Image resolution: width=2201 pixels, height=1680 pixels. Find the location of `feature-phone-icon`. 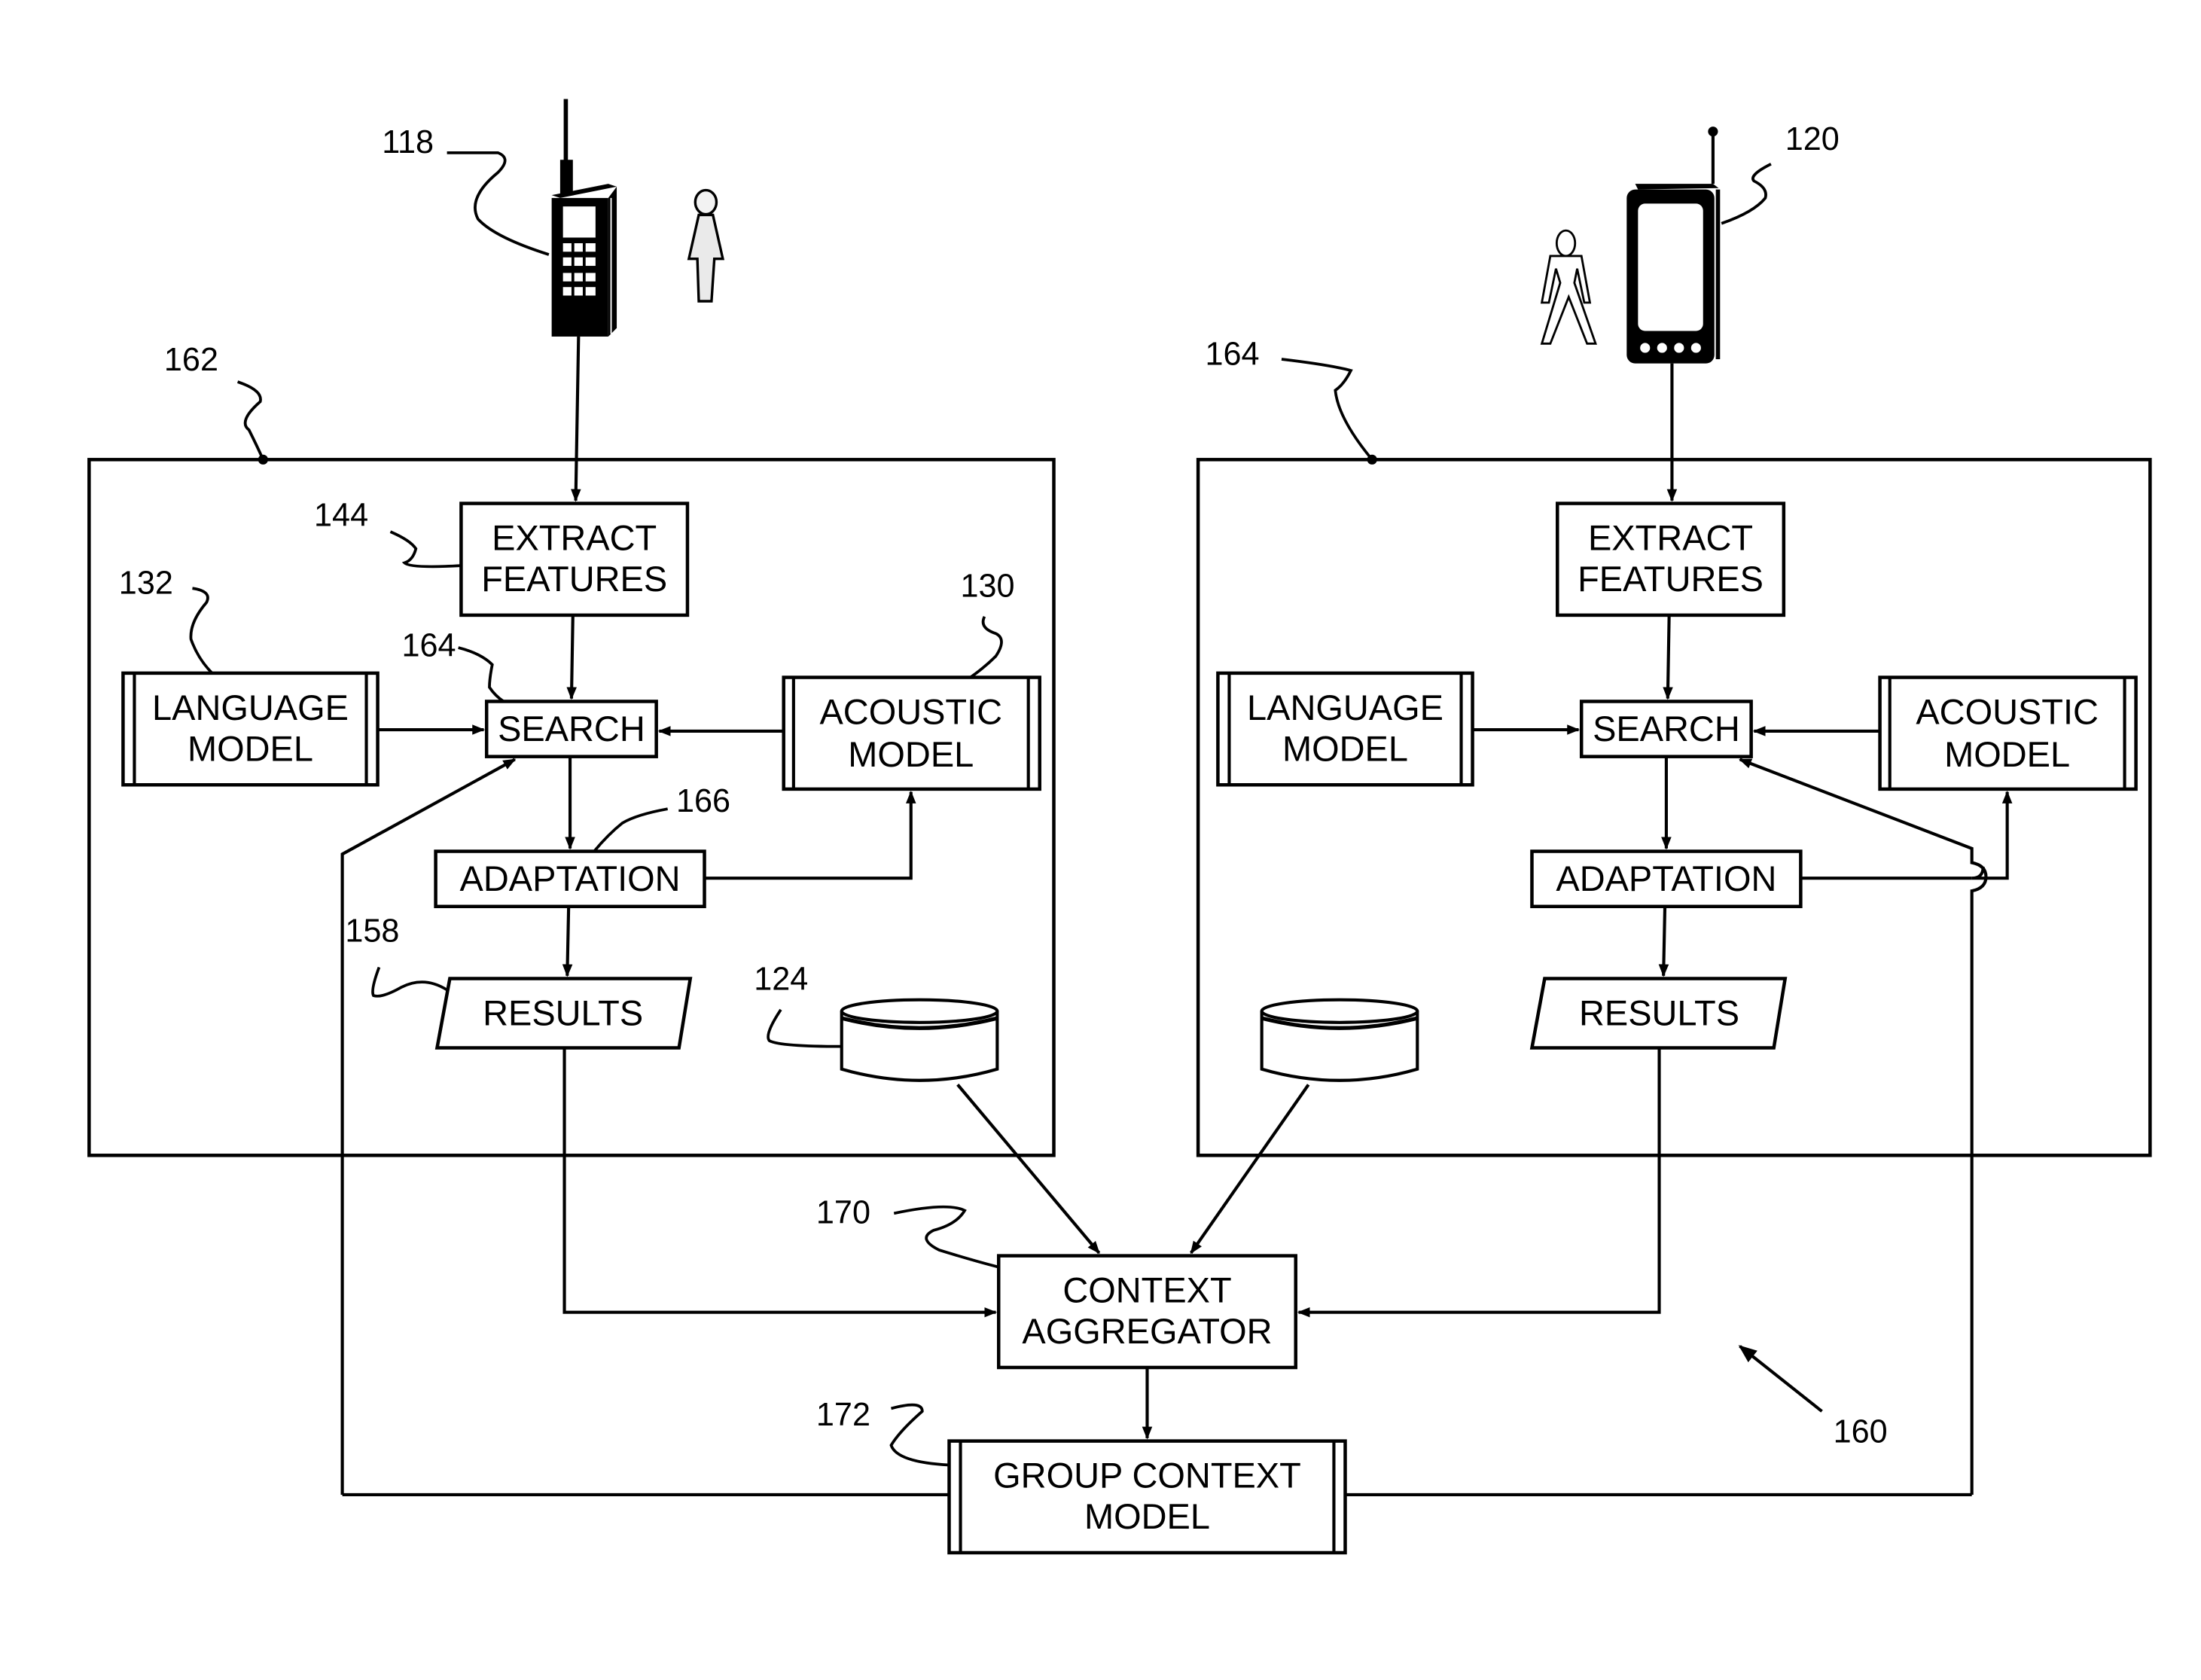

feature-phone-icon is located at coordinates (584, 218).